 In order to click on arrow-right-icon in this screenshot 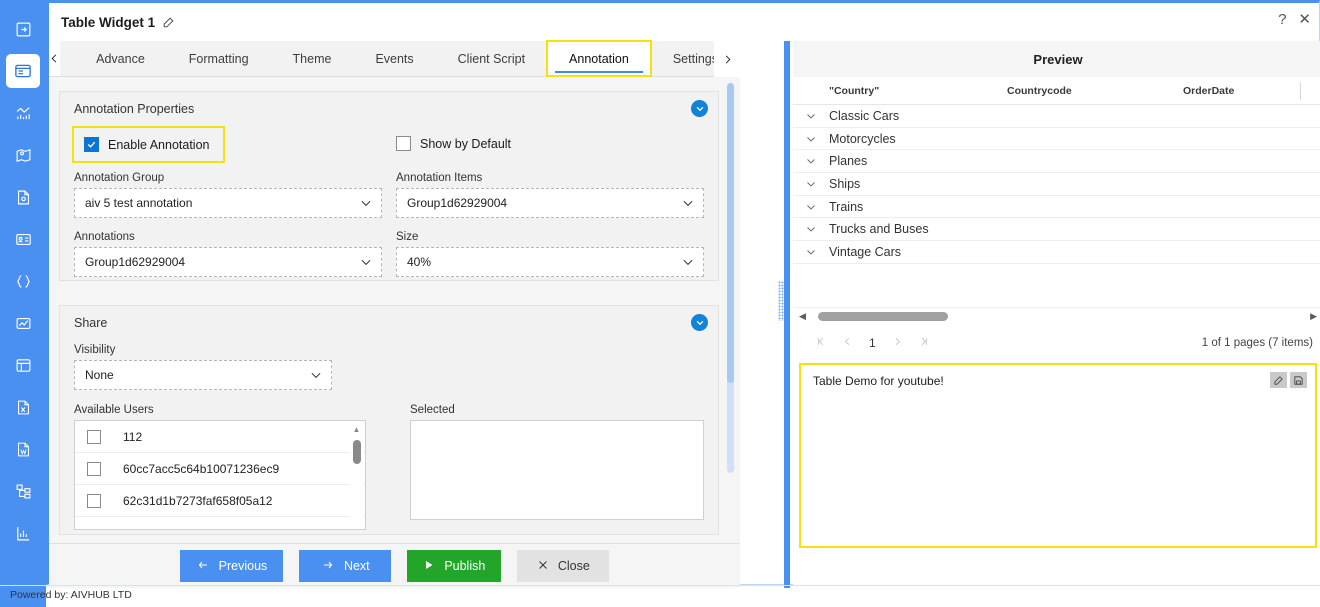, I will do `click(328, 566)`.